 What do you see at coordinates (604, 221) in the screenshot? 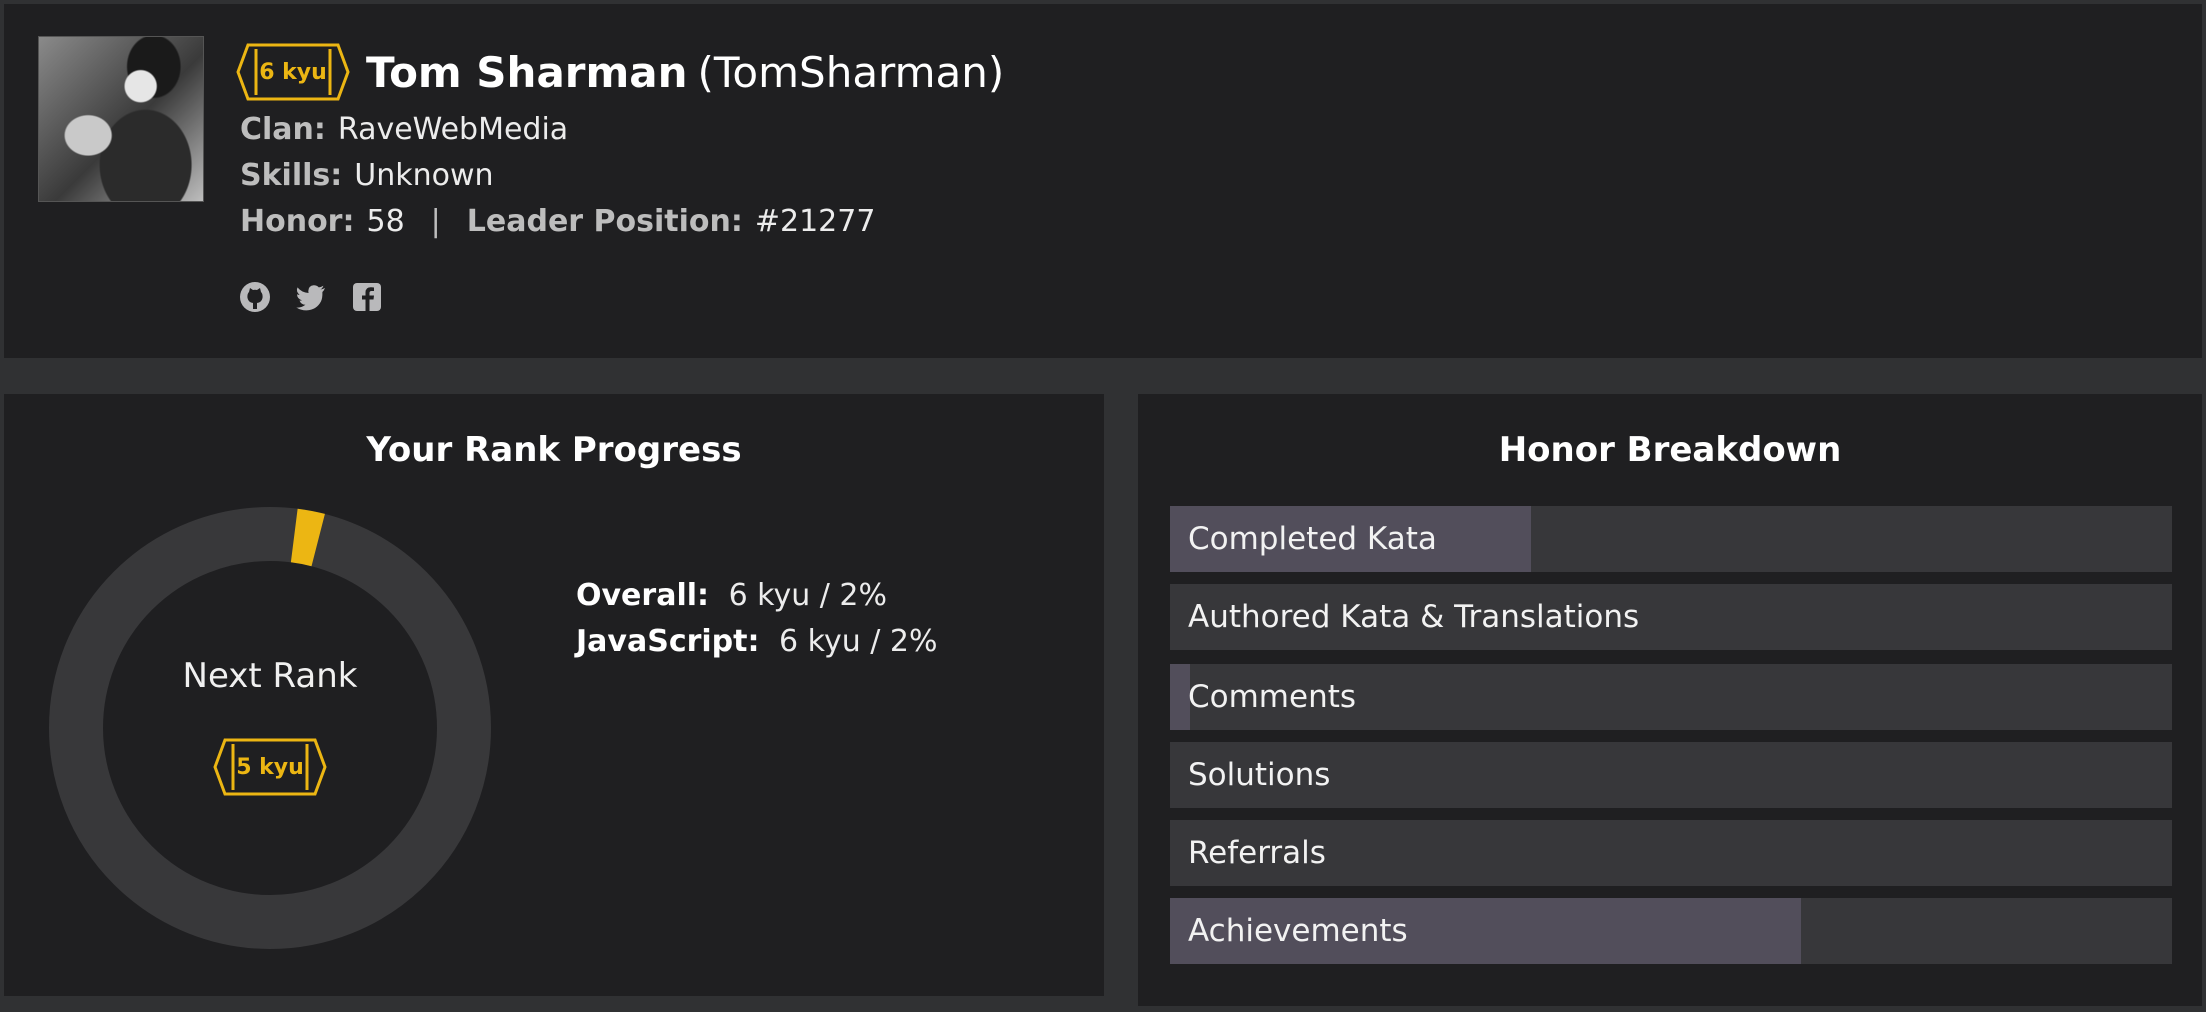
I see `leader-position-label: Leader Position:` at bounding box center [604, 221].